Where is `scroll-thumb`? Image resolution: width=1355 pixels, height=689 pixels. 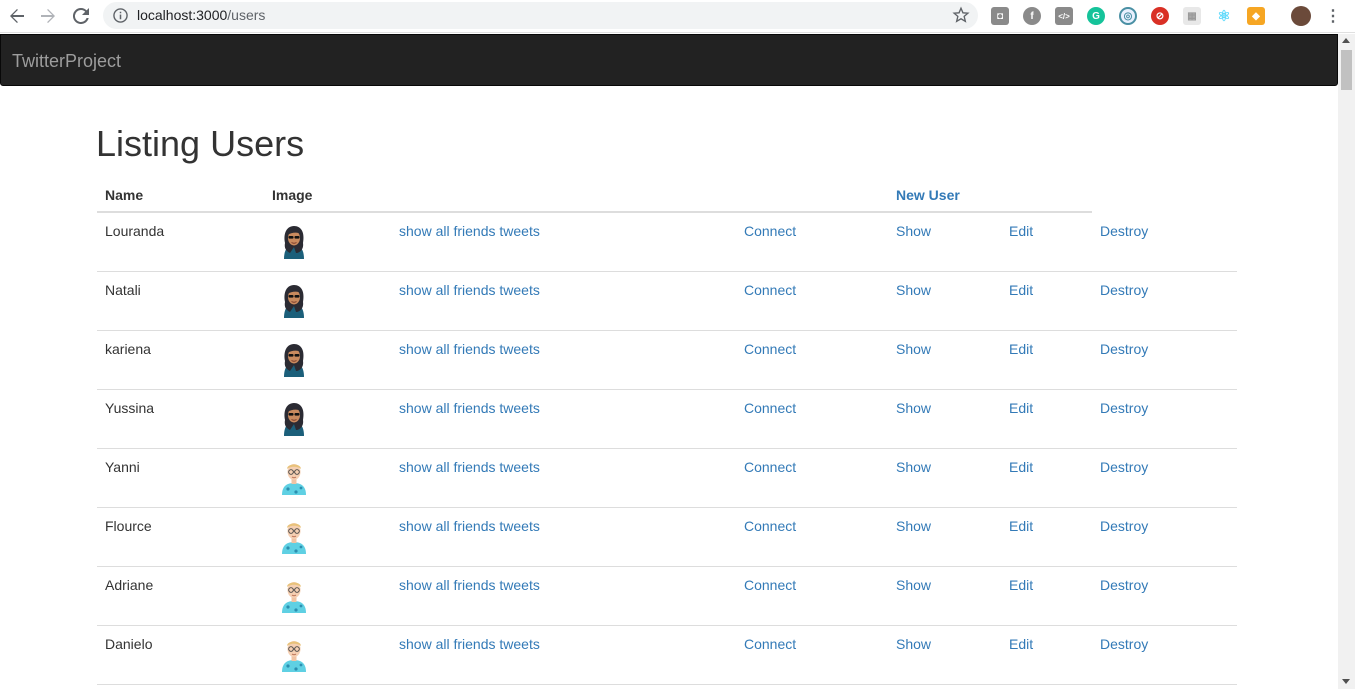 scroll-thumb is located at coordinates (1346, 70).